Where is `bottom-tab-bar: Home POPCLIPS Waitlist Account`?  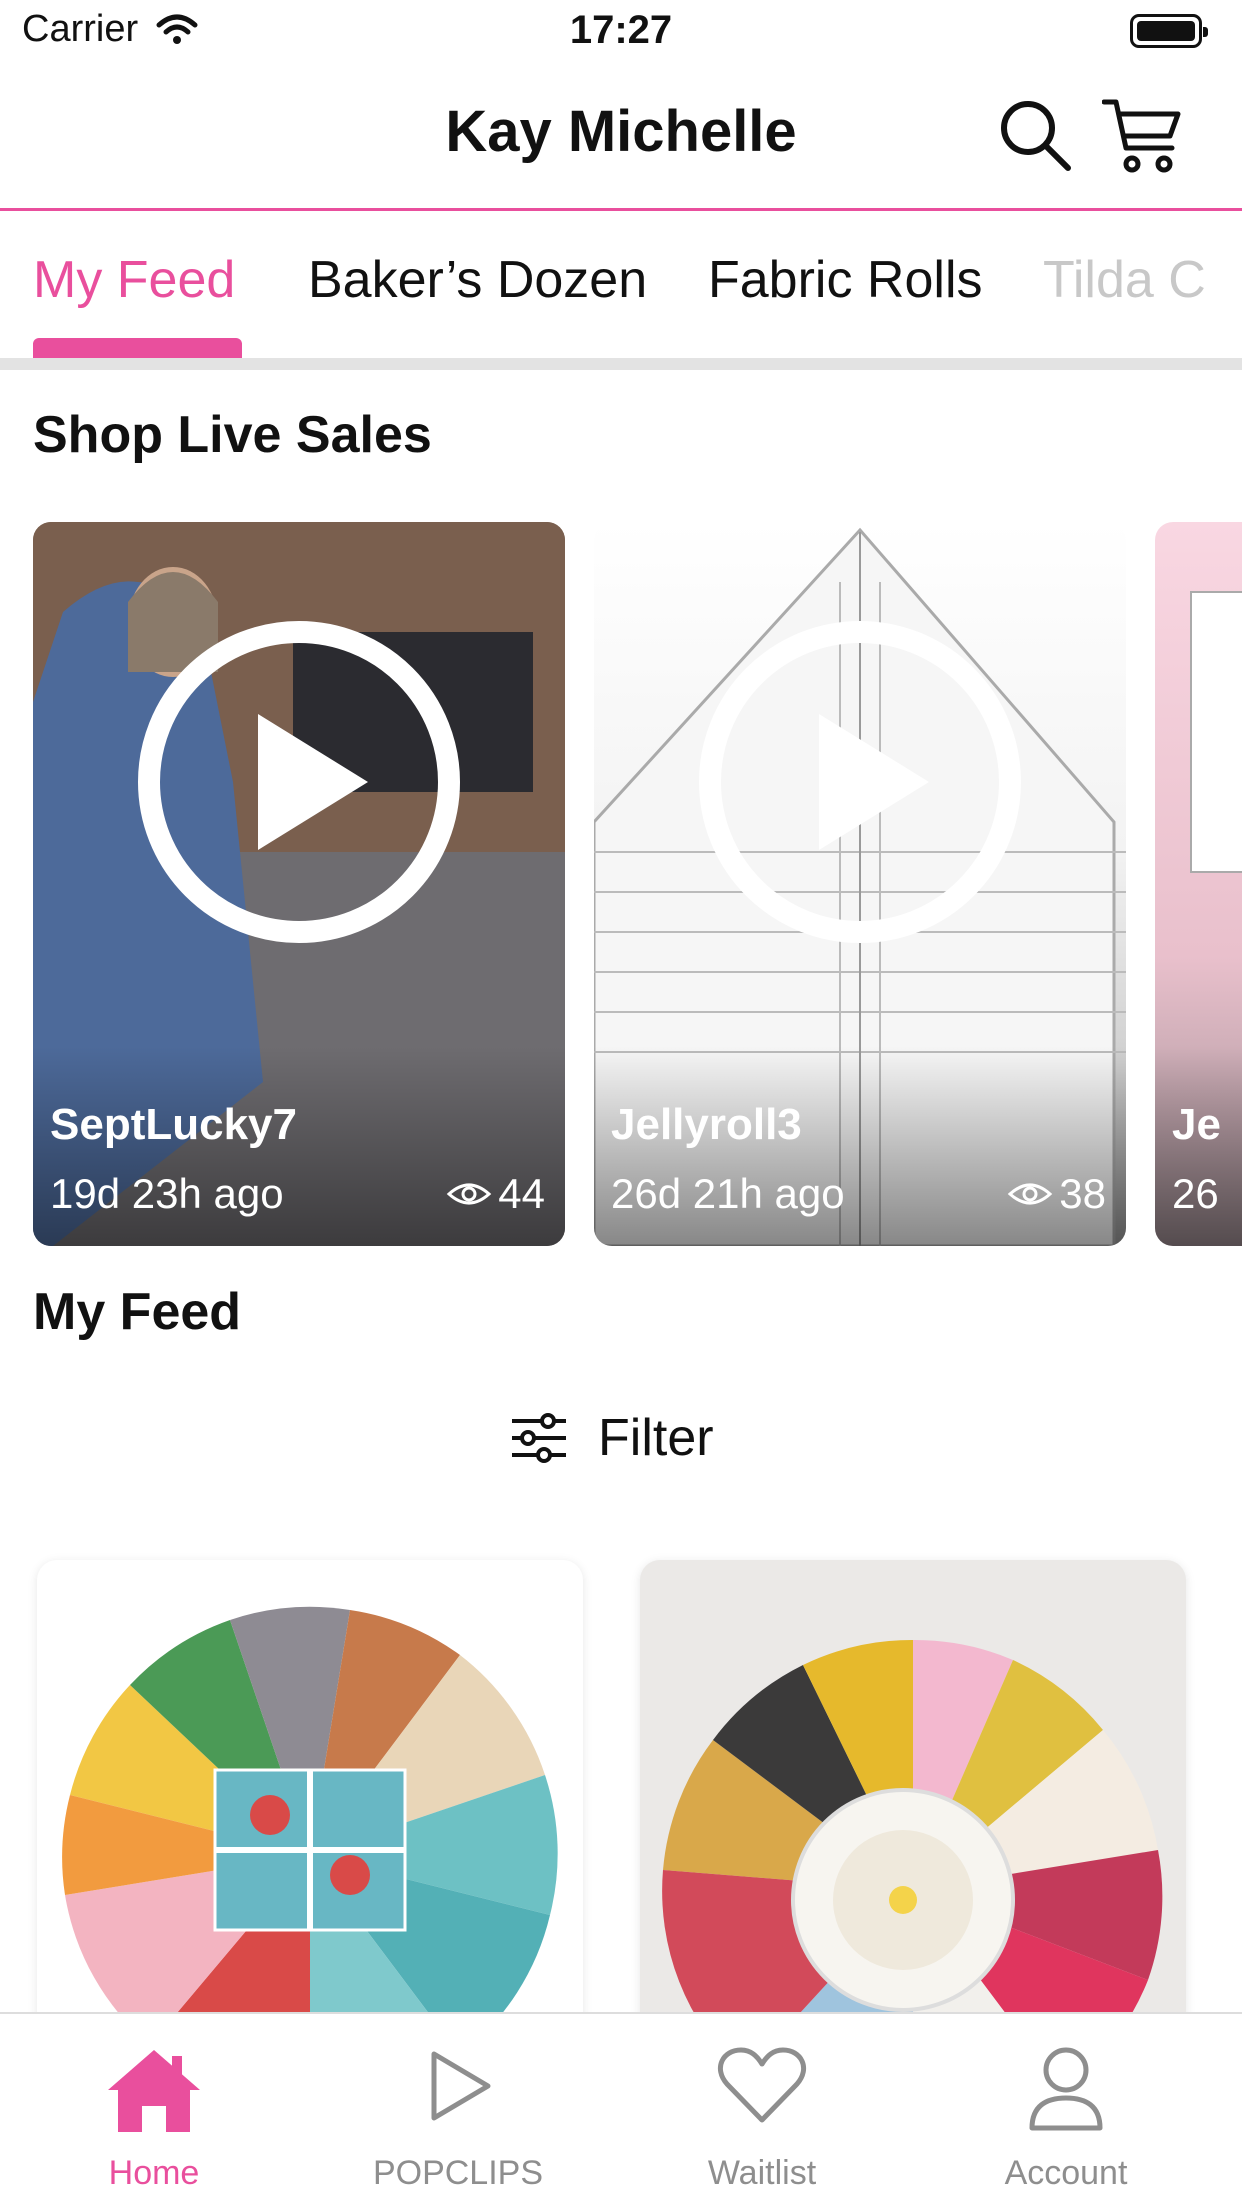 bottom-tab-bar: Home POPCLIPS Waitlist Account is located at coordinates (621, 2111).